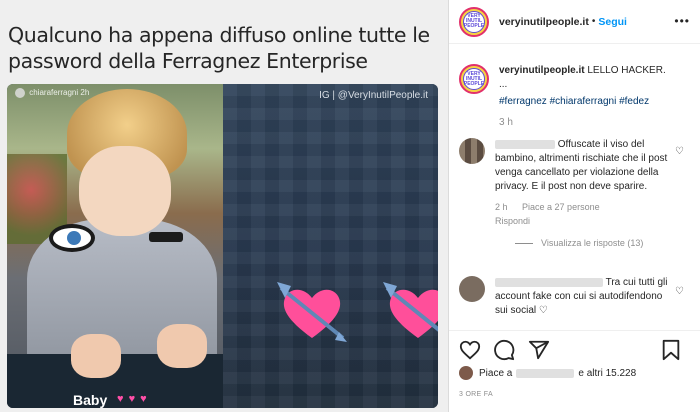 The width and height of the screenshot is (700, 412). I want to click on liker-username-blurred, so click(545, 373).